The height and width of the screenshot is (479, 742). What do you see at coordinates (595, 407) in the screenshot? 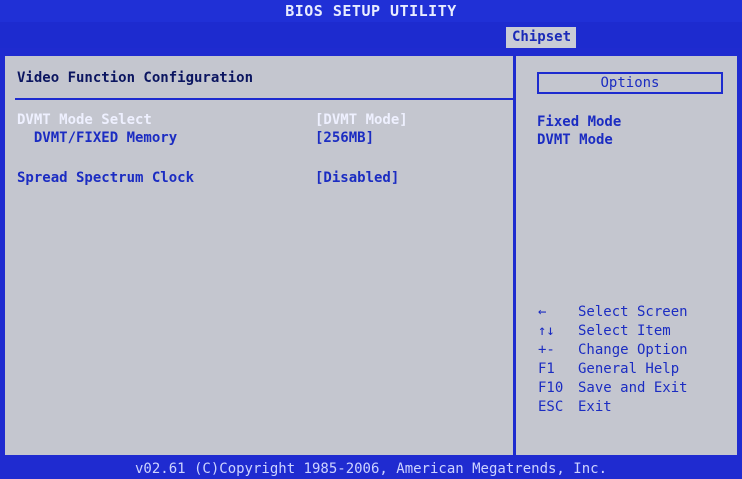
I see `key-desc: Exit` at bounding box center [595, 407].